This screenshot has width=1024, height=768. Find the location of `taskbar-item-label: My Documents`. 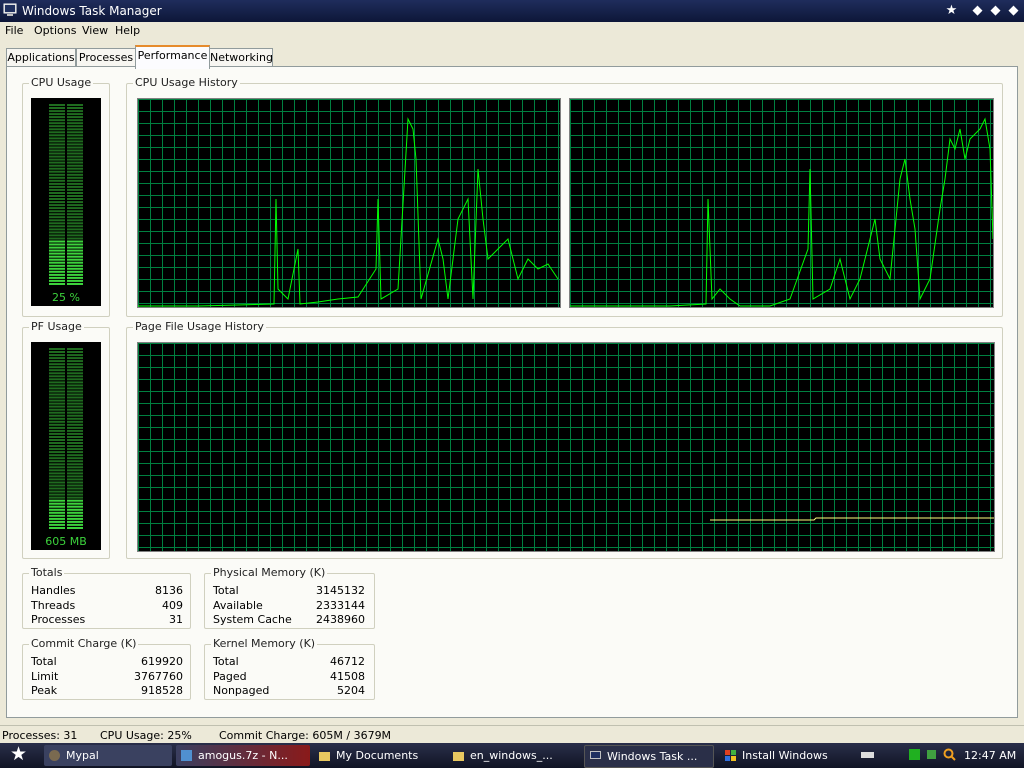

taskbar-item-label: My Documents is located at coordinates (377, 755).